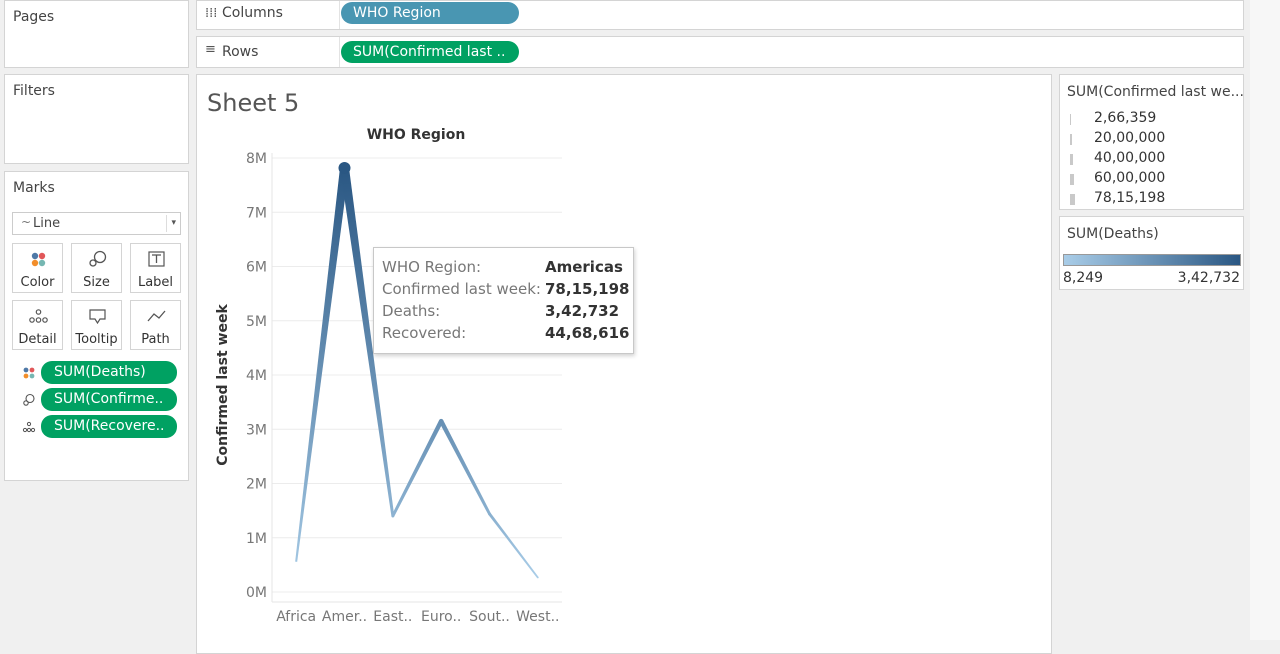 This screenshot has height=654, width=1280. Describe the element at coordinates (46, 223) in the screenshot. I see `mark-type-label: Line` at that location.